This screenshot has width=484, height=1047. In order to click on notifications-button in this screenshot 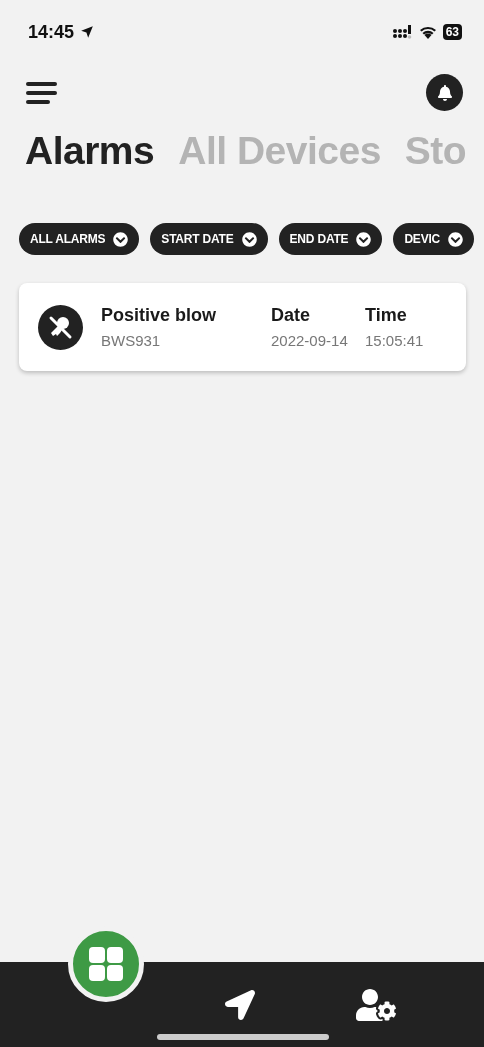, I will do `click(444, 92)`.